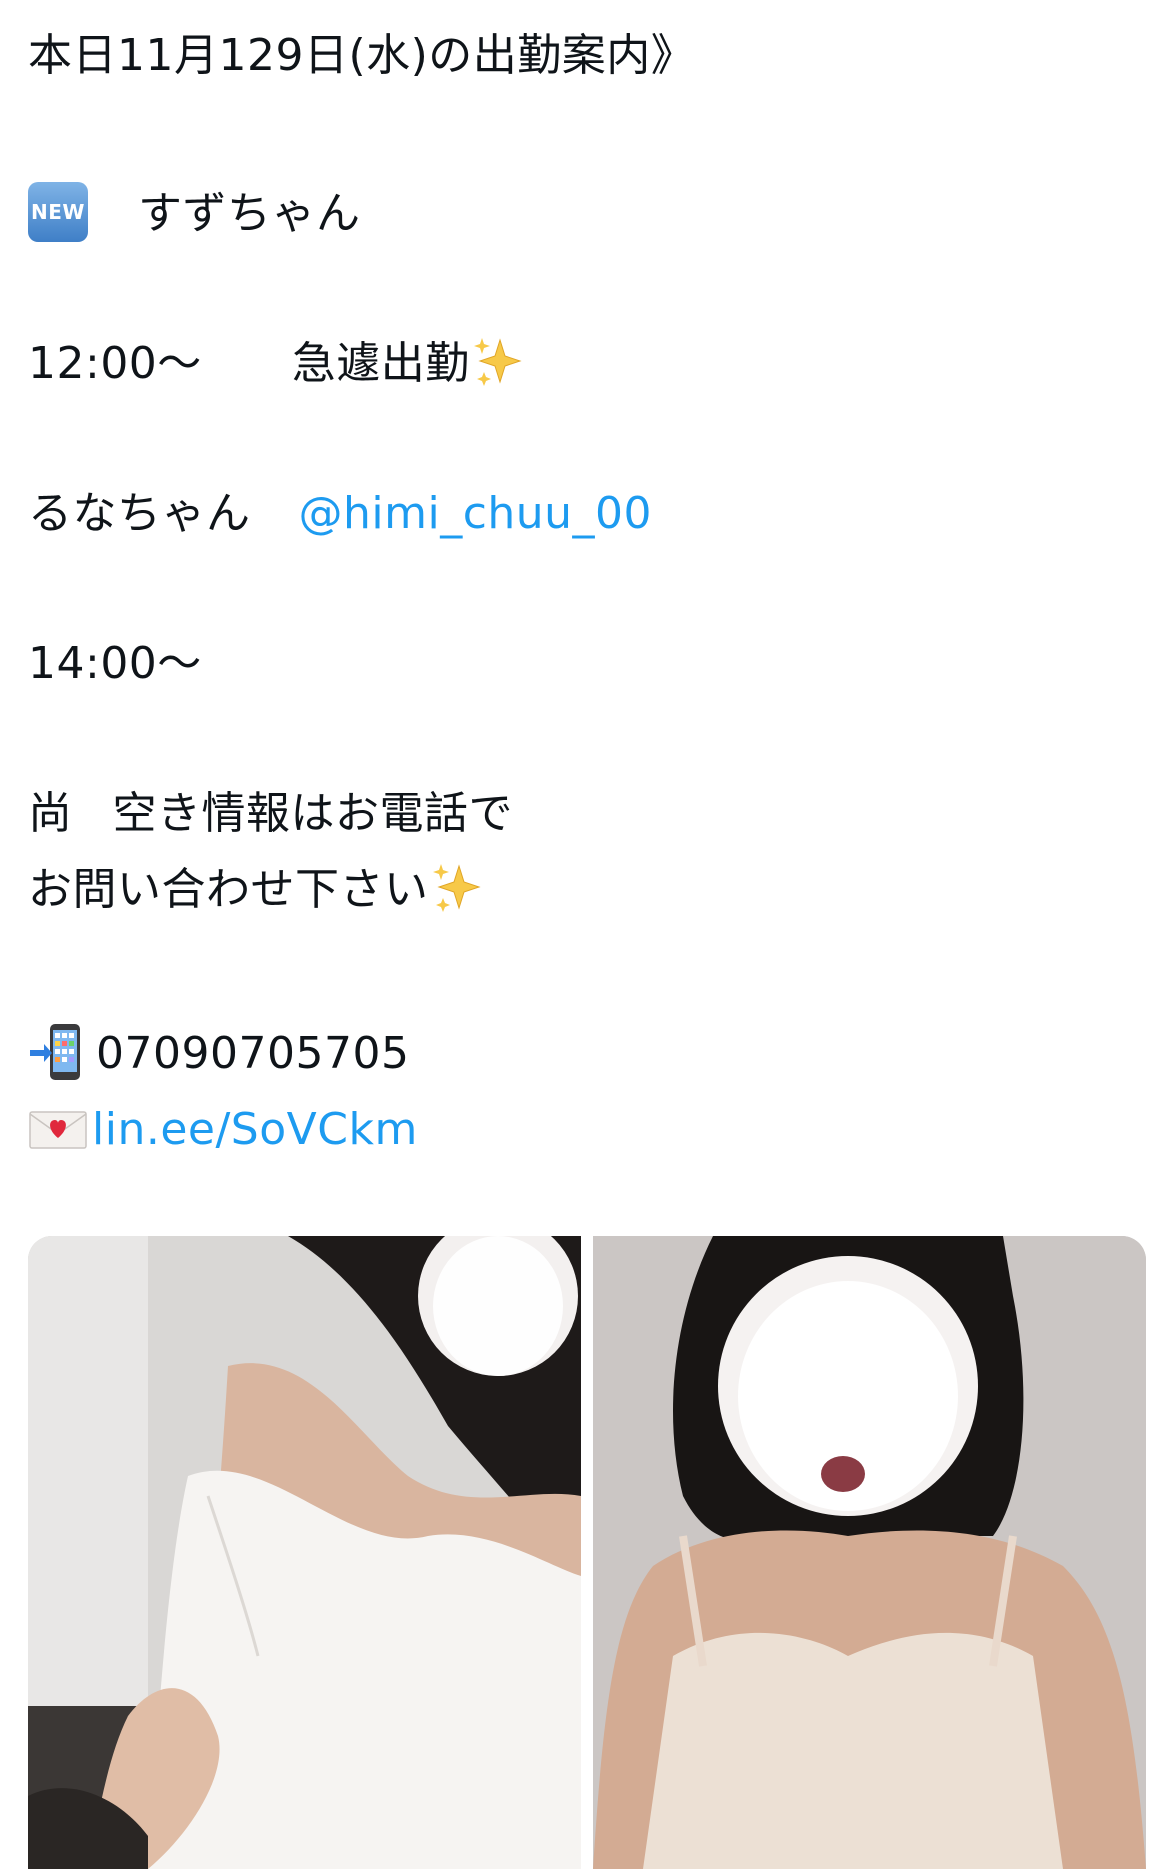  I want to click on notice-line-2: お問い合わせ下さい, so click(256, 891).